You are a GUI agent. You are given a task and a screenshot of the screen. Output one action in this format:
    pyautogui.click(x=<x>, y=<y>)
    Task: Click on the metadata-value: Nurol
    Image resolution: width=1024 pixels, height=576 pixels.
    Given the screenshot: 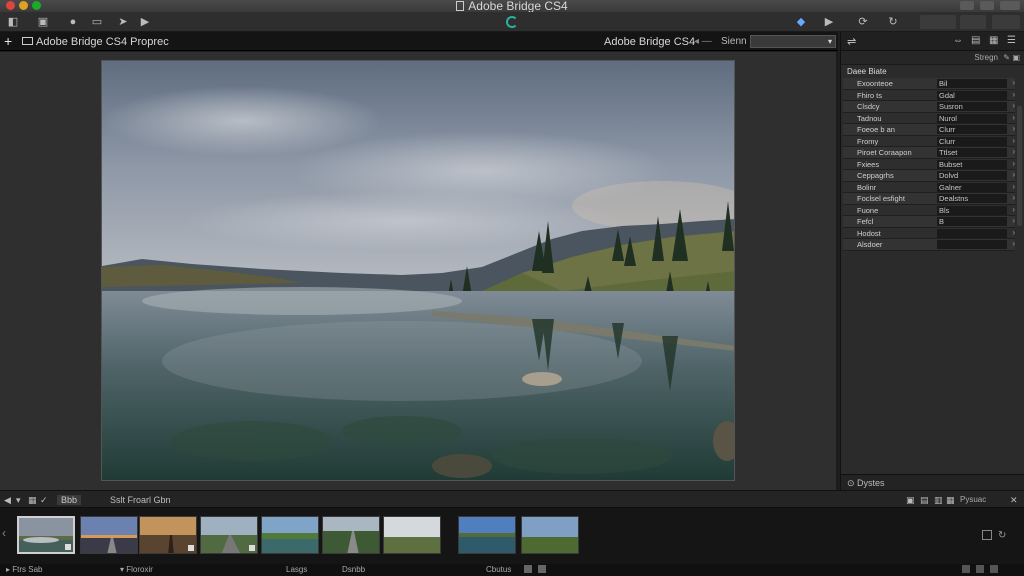 What is the action you would take?
    pyautogui.click(x=972, y=118)
    